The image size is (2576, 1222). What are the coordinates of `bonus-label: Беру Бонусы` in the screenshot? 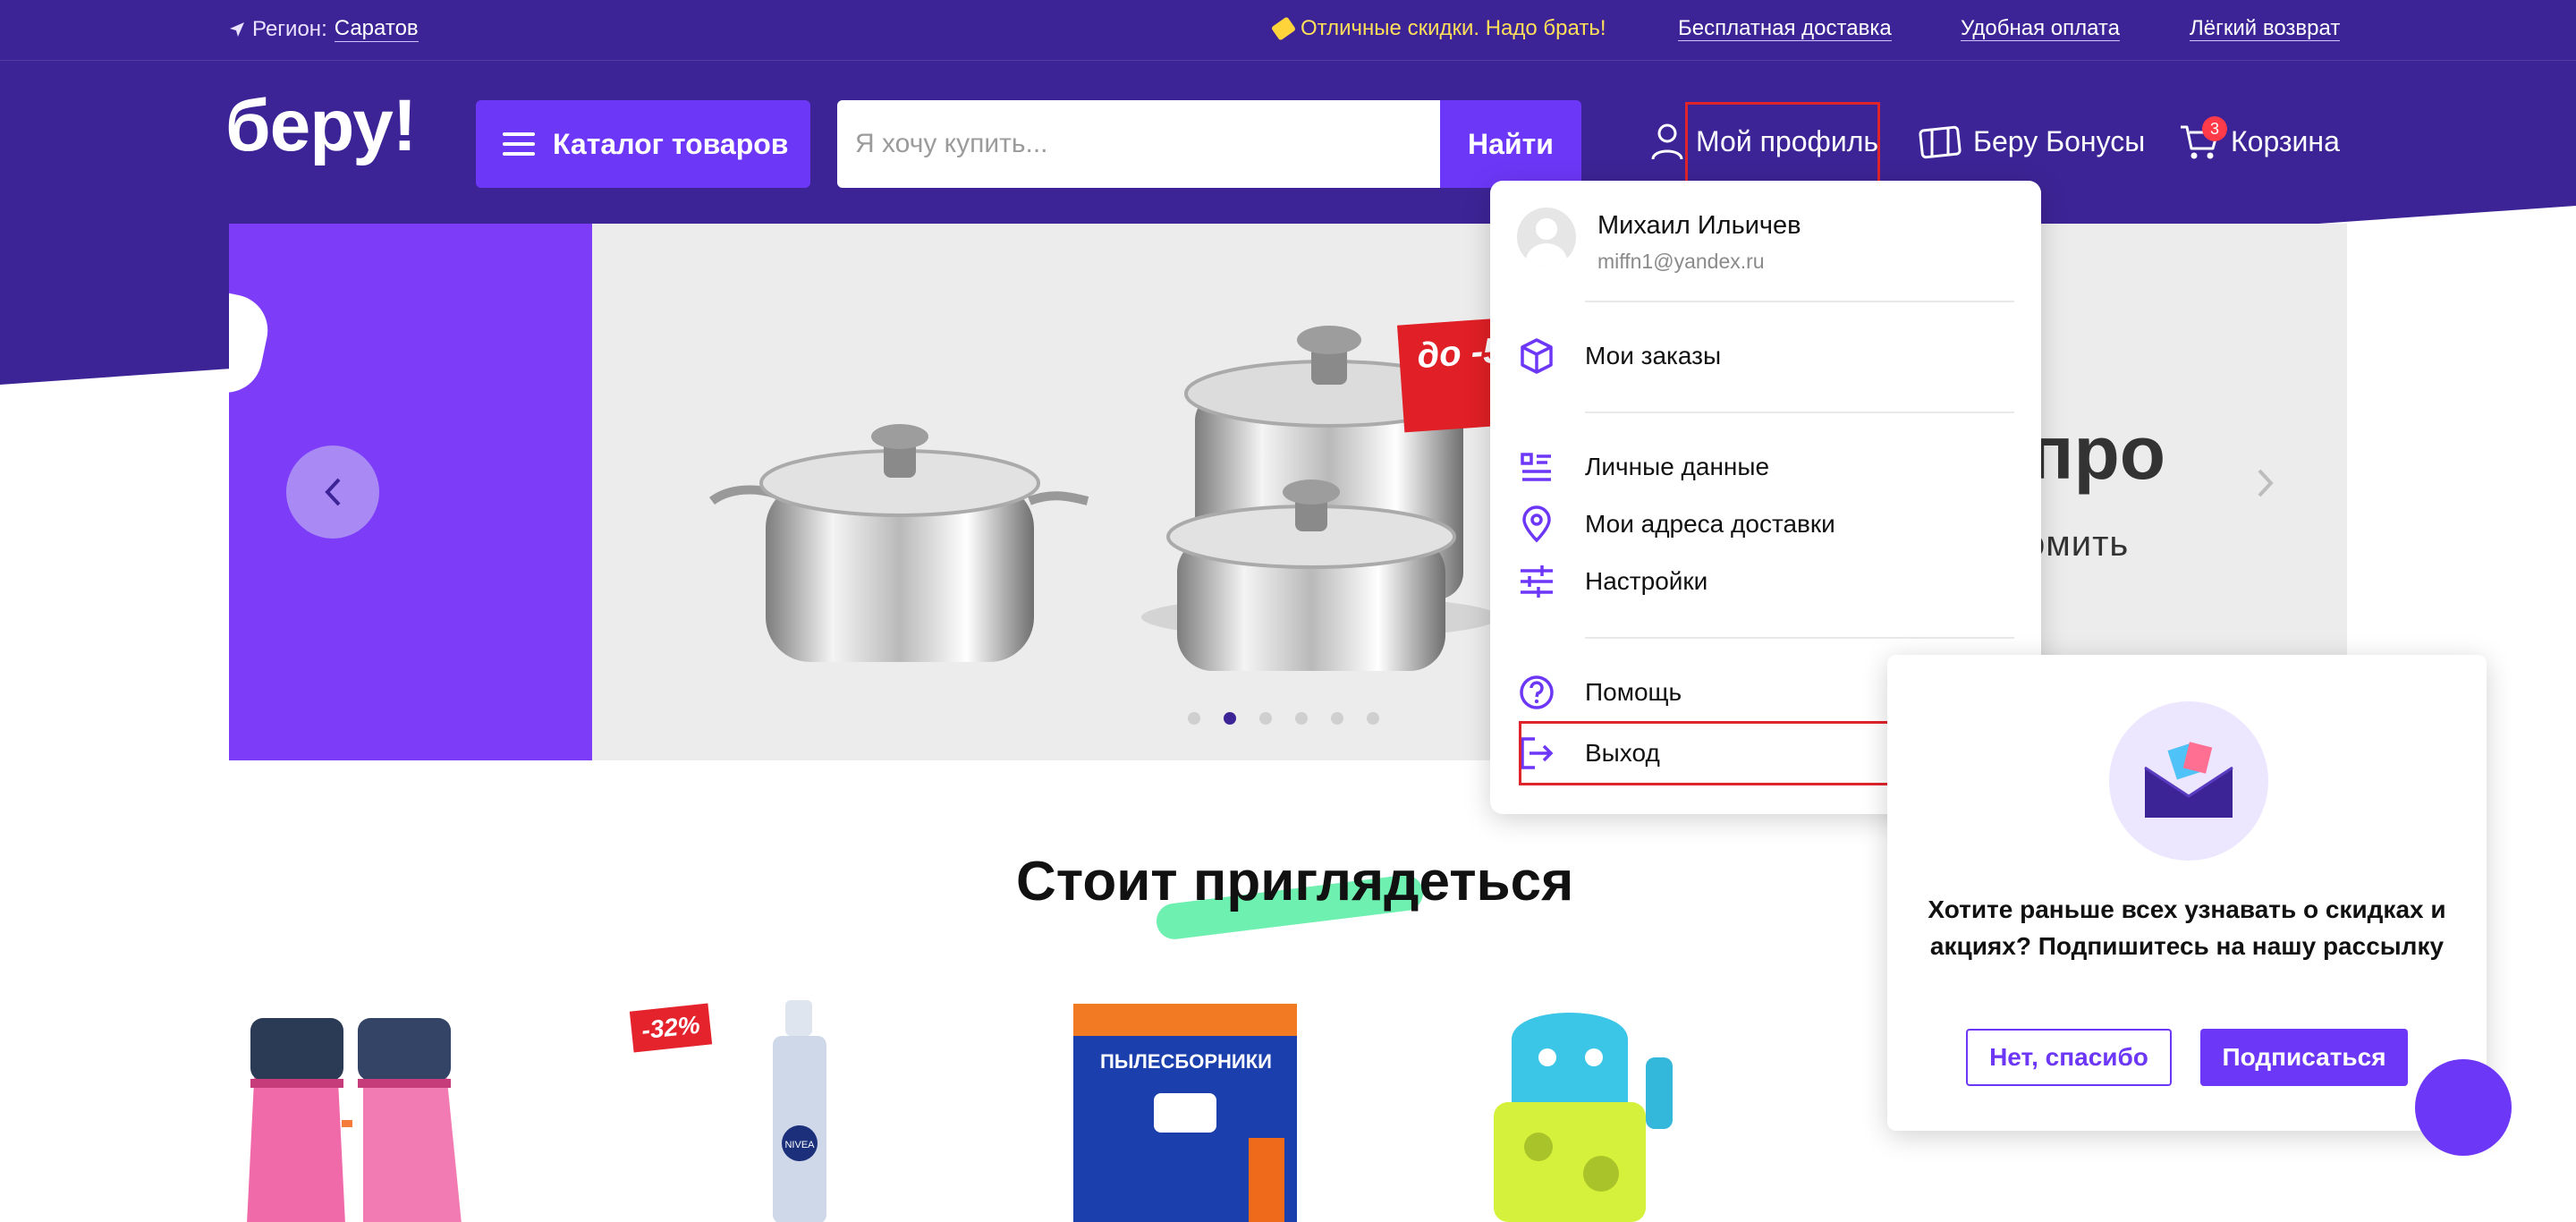 It's located at (2059, 140).